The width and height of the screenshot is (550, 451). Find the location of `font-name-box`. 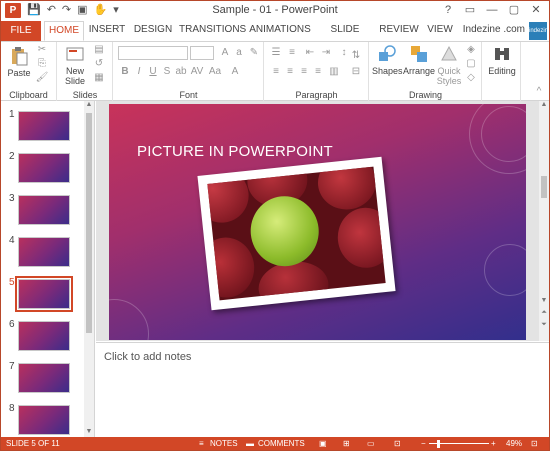

font-name-box is located at coordinates (153, 53).